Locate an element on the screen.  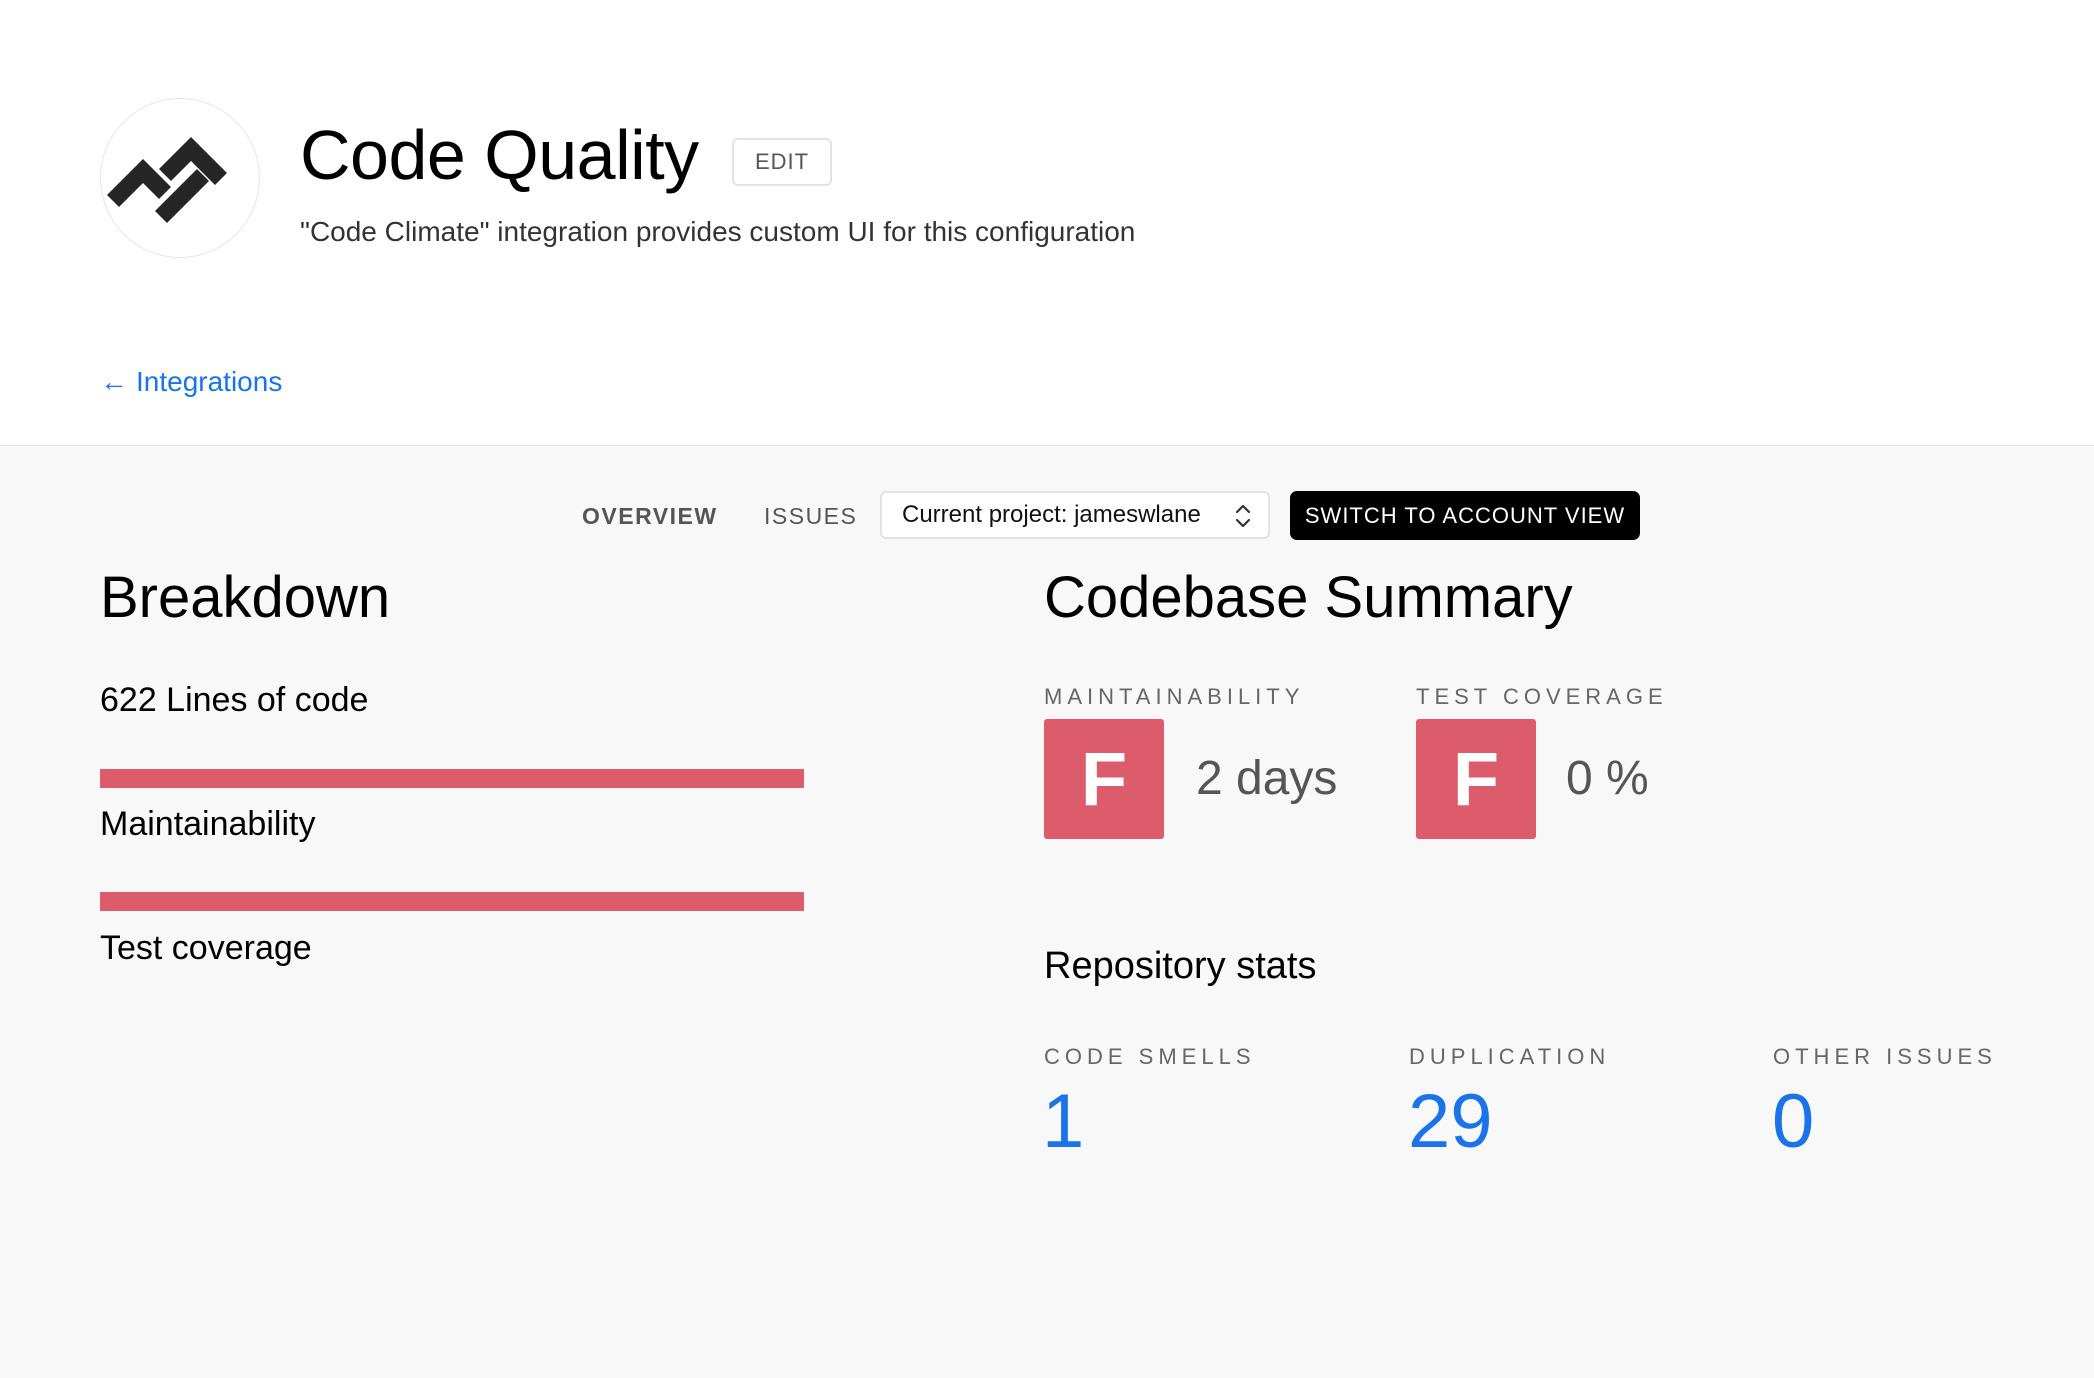
arrow-left-icon: ← is located at coordinates (114, 381).